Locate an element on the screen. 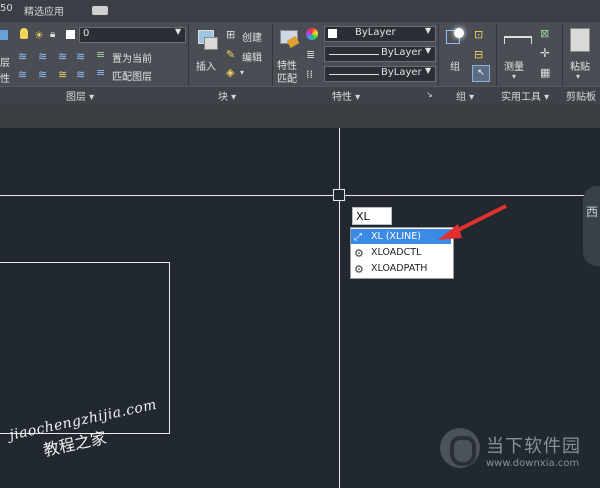 The height and width of the screenshot is (488, 600). lineweight-icon: ⁞⁞ is located at coordinates (309, 74).